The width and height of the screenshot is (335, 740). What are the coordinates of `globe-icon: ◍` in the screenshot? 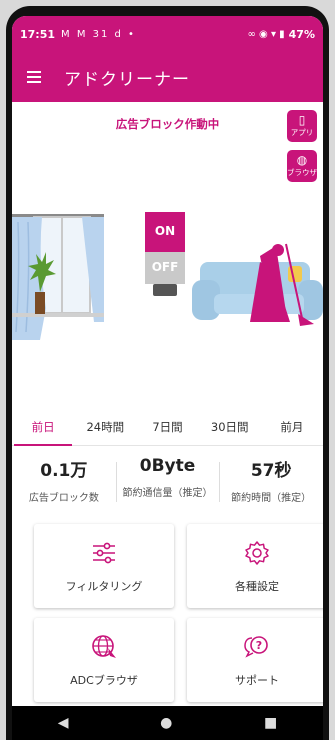 It's located at (302, 160).